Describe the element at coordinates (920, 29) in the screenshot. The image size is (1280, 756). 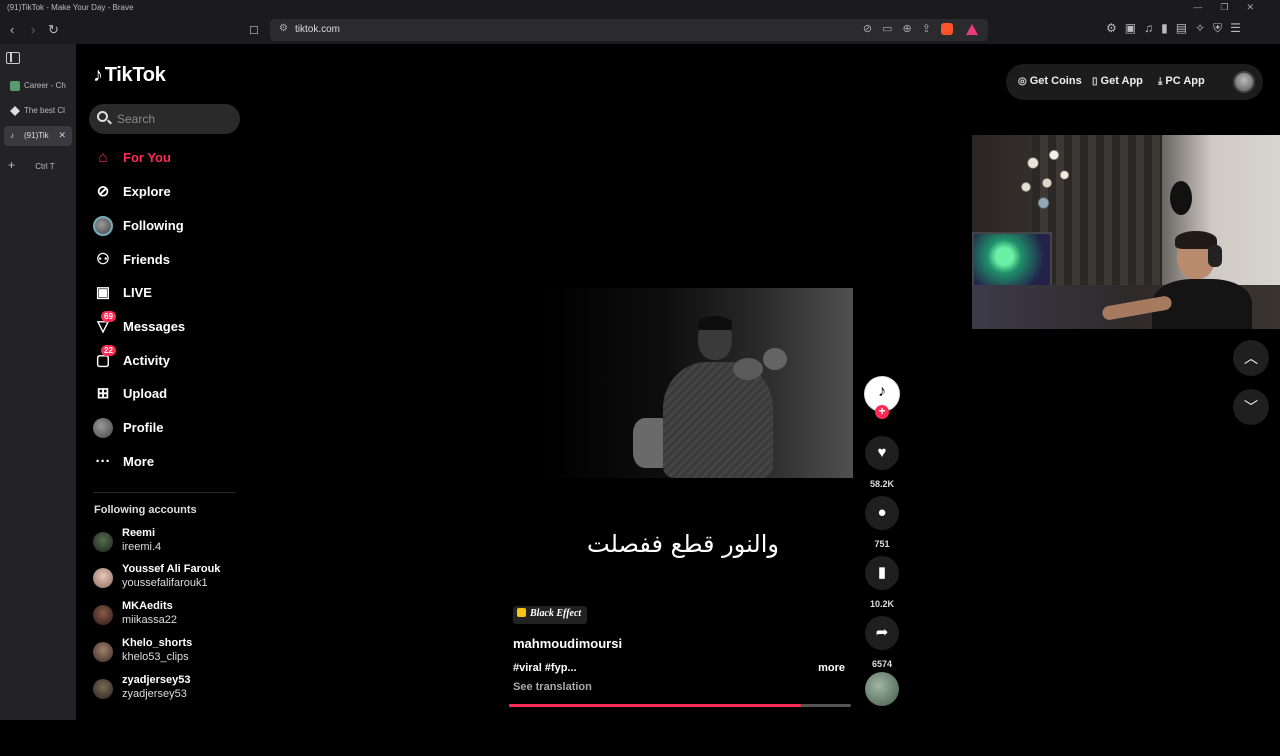
I see `address-bar-actions: ⊘▭⊕⇪` at that location.